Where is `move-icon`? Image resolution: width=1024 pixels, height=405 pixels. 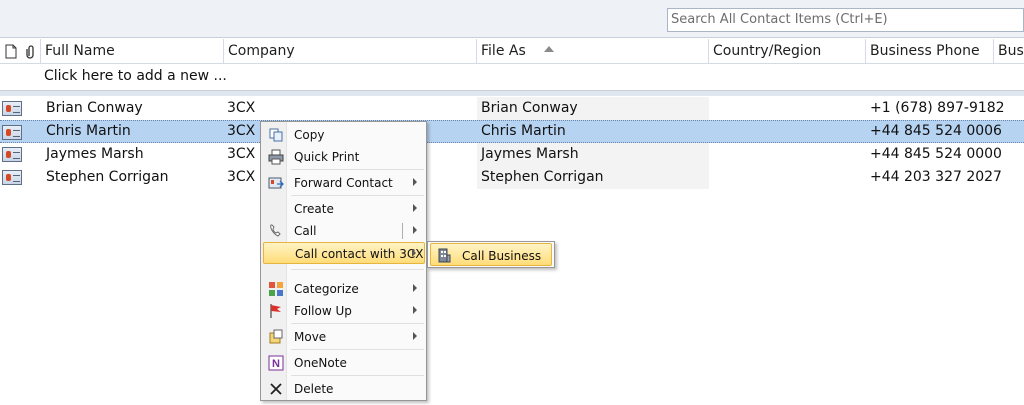 move-icon is located at coordinates (276, 337).